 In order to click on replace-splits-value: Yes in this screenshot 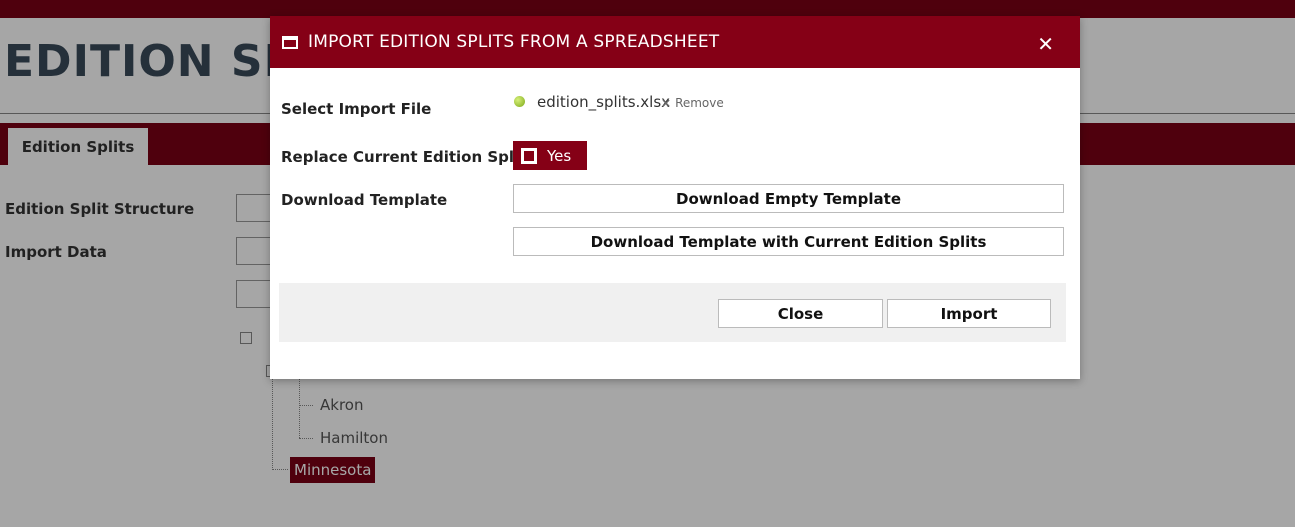, I will do `click(559, 155)`.